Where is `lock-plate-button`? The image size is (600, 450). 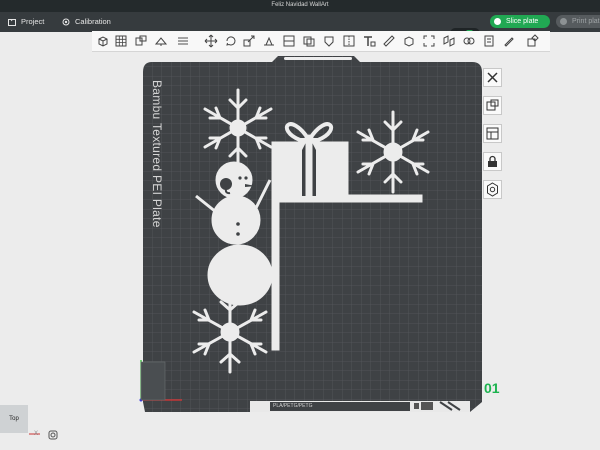
lock-plate-button is located at coordinates (492, 161).